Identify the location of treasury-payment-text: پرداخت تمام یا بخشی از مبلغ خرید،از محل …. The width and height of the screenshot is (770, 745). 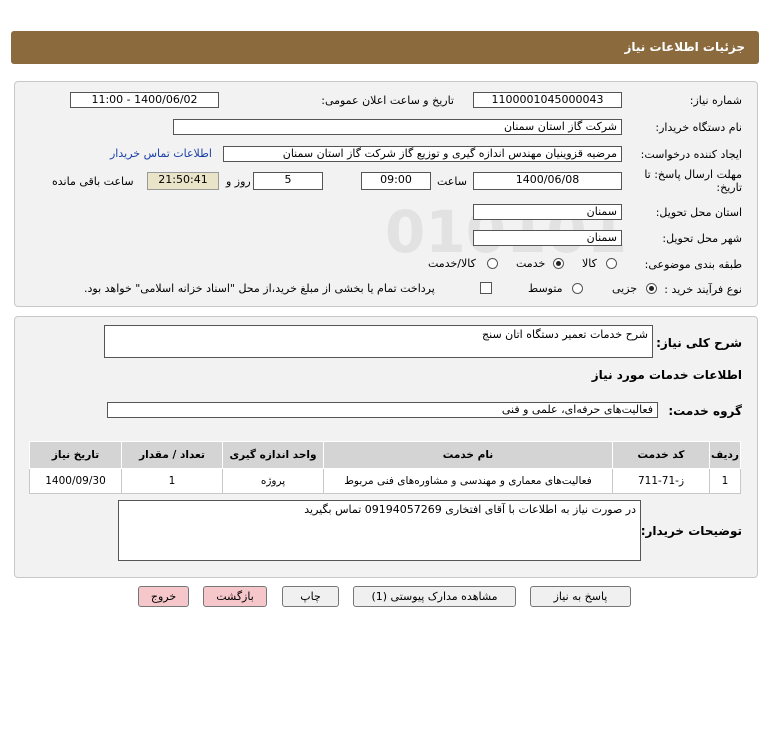
(259, 288).